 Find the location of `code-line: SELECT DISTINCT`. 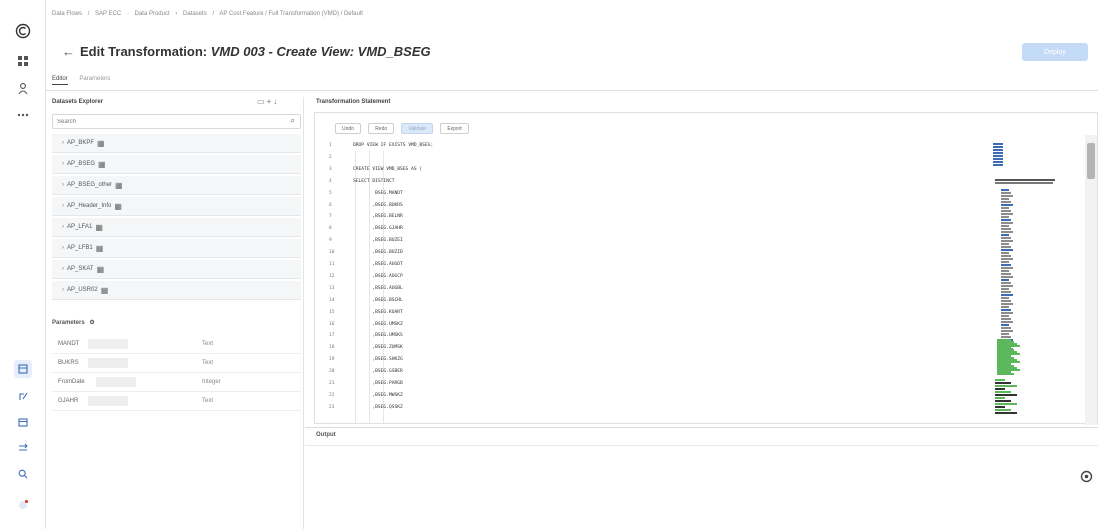

code-line: SELECT DISTINCT is located at coordinates (374, 181).